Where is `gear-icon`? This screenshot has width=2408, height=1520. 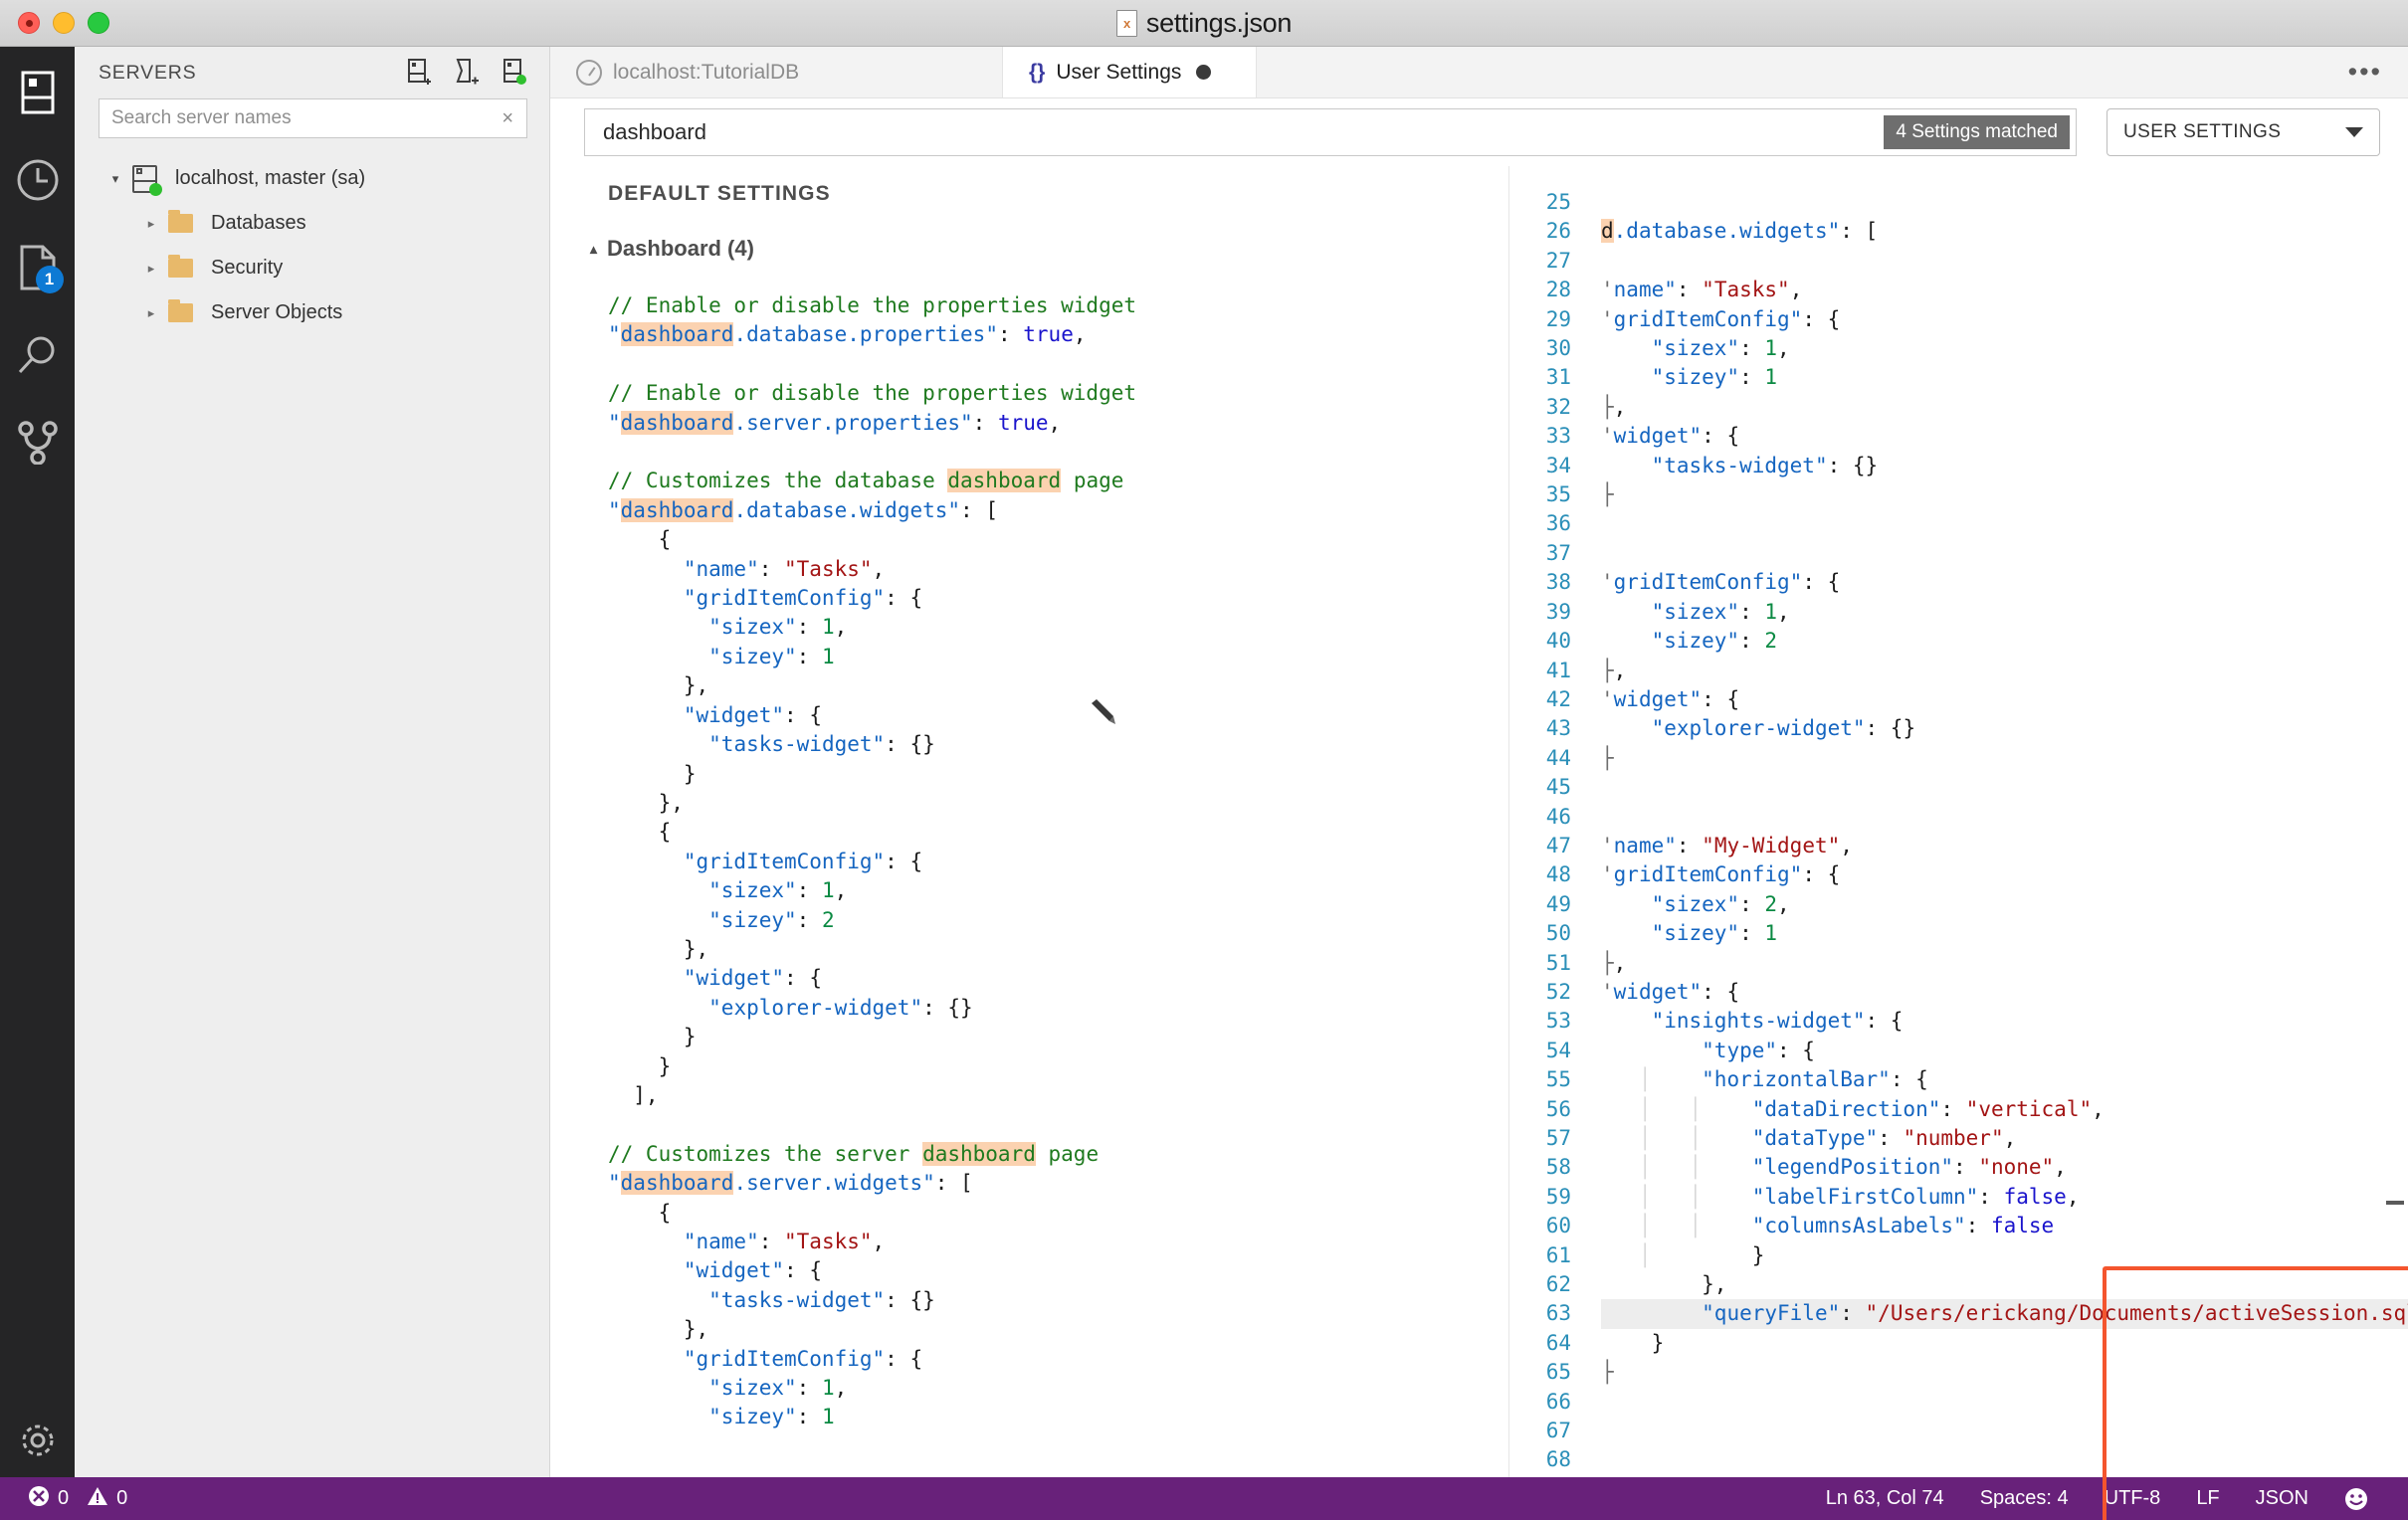
gear-icon is located at coordinates (38, 1451).